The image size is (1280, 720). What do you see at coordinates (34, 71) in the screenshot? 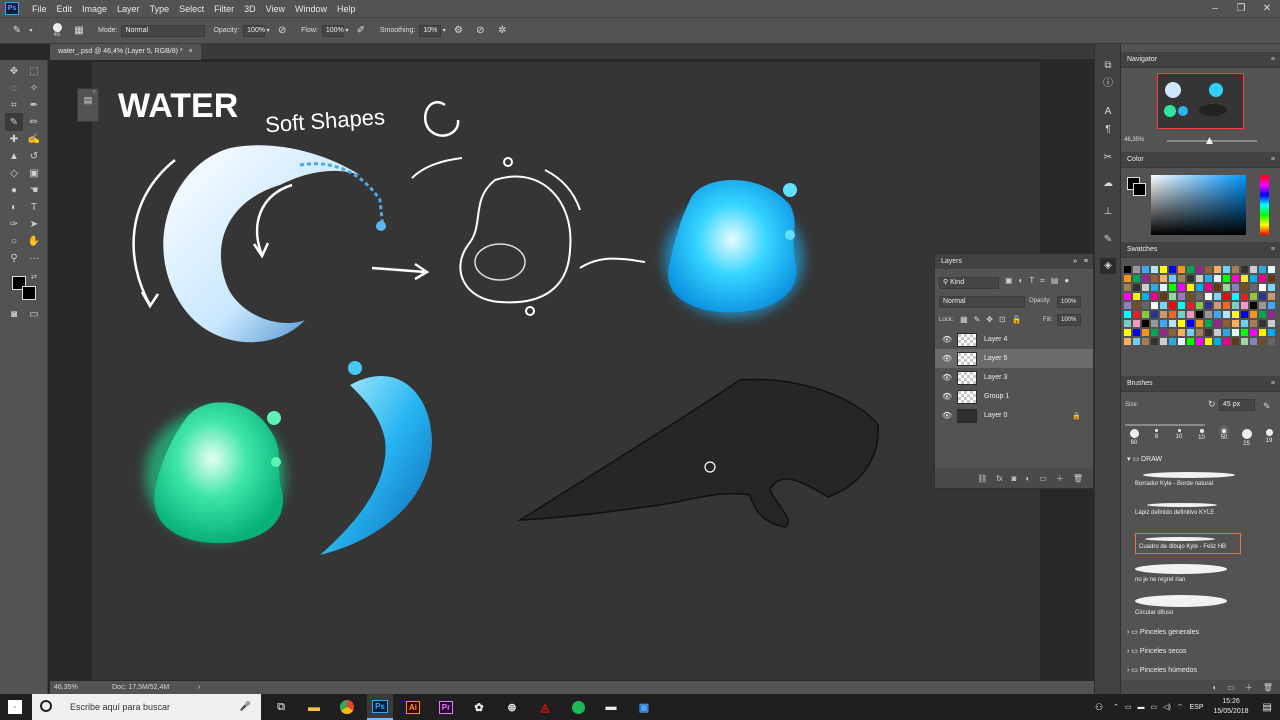
I see `marquee-tool-icon: ⬚` at bounding box center [34, 71].